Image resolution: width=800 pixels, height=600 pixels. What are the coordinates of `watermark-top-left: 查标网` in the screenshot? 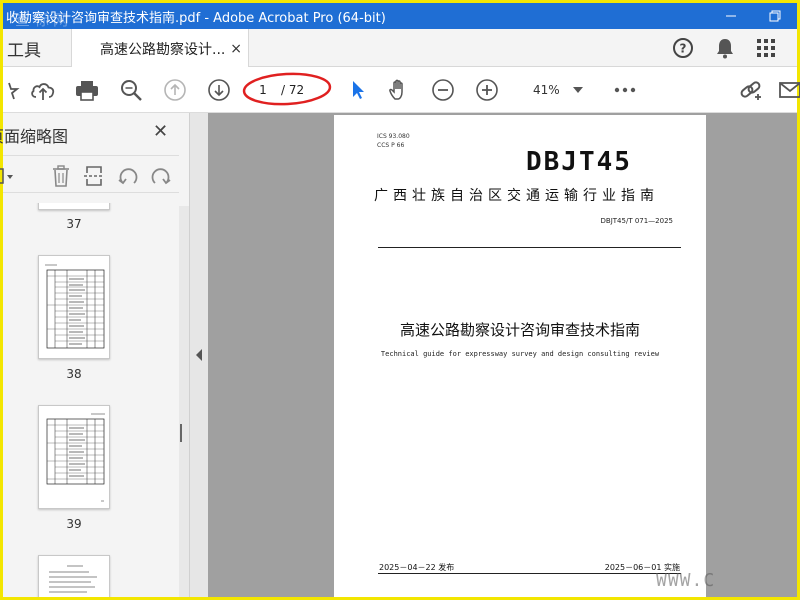 It's located at (44, 20).